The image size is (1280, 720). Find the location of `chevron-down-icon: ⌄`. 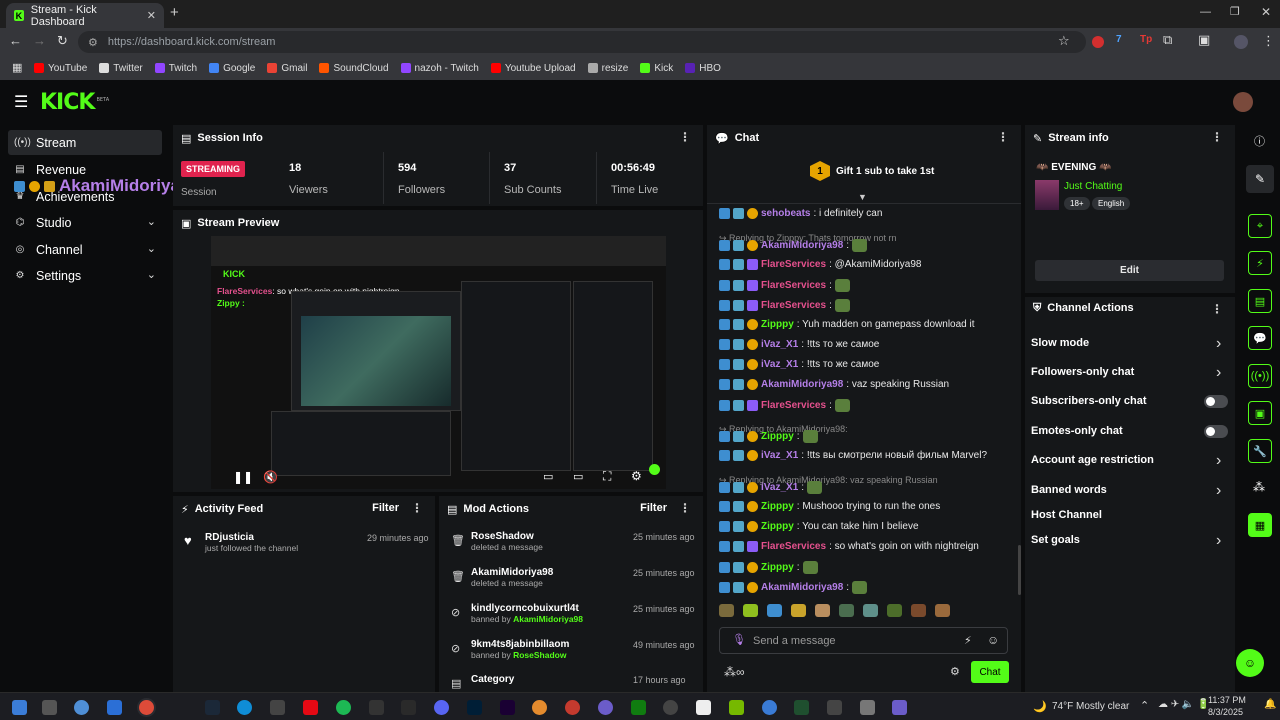

chevron-down-icon: ⌄ is located at coordinates (151, 221).